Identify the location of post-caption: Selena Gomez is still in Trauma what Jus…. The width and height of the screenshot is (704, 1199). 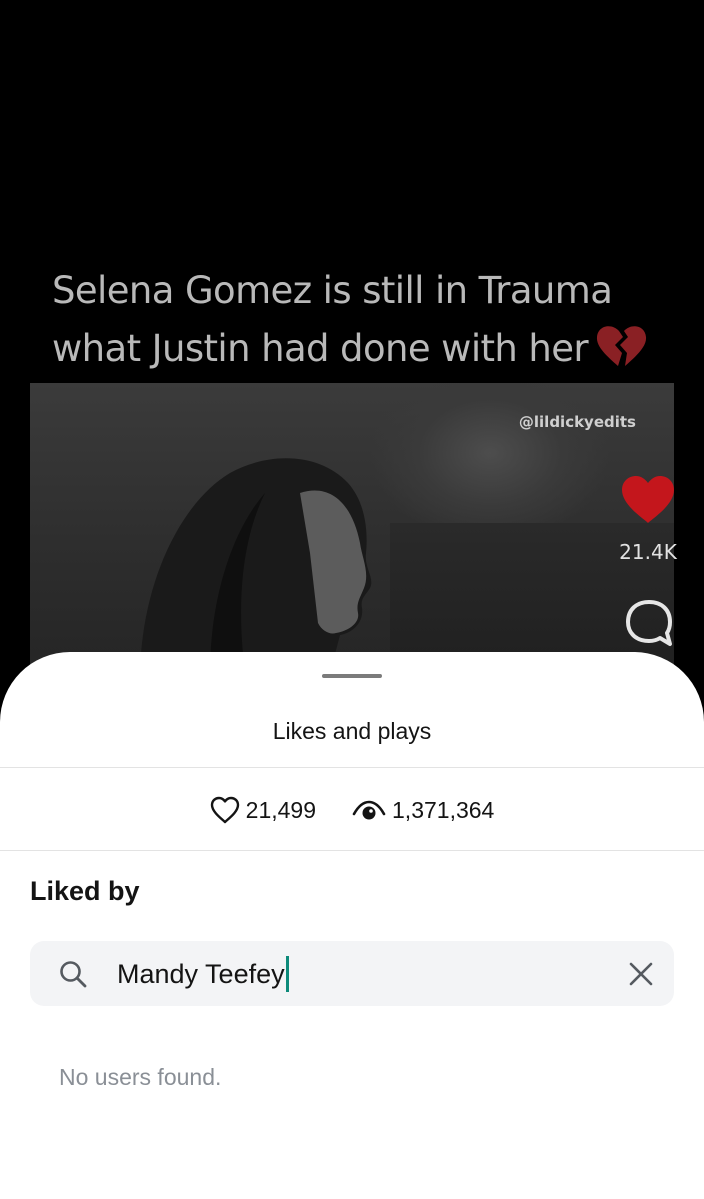
(362, 320).